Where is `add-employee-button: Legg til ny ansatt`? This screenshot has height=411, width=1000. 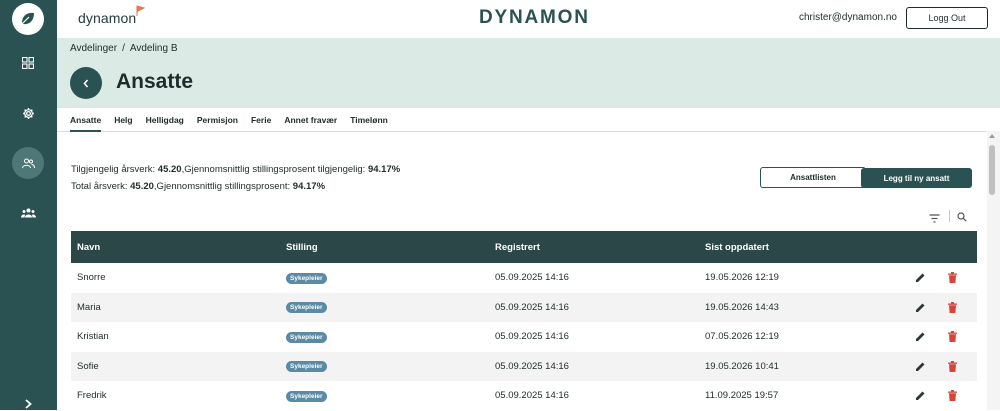
add-employee-button: Legg til ny ansatt is located at coordinates (916, 178).